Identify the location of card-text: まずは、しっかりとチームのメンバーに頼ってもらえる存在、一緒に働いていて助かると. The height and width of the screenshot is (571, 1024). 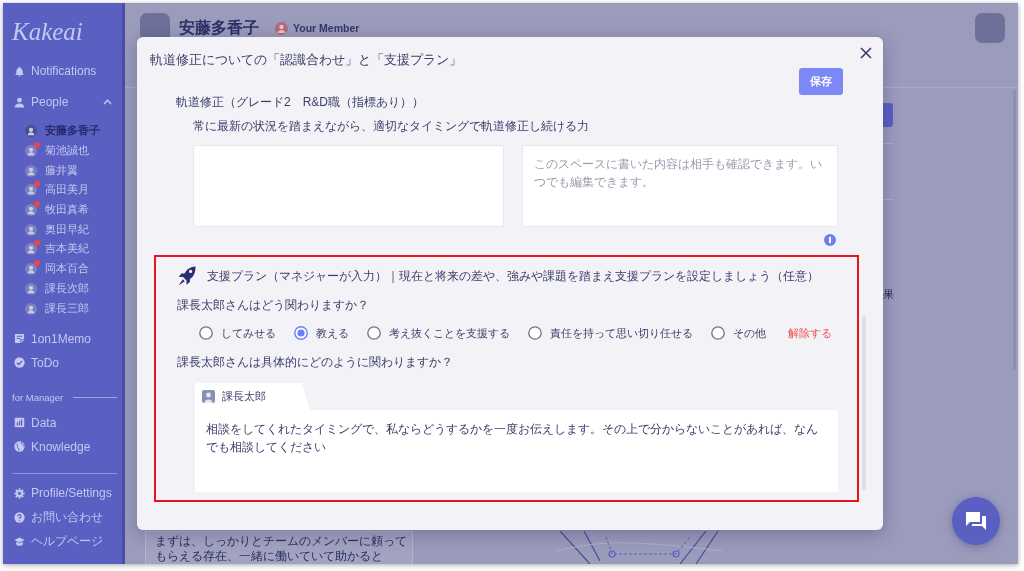
(281, 549).